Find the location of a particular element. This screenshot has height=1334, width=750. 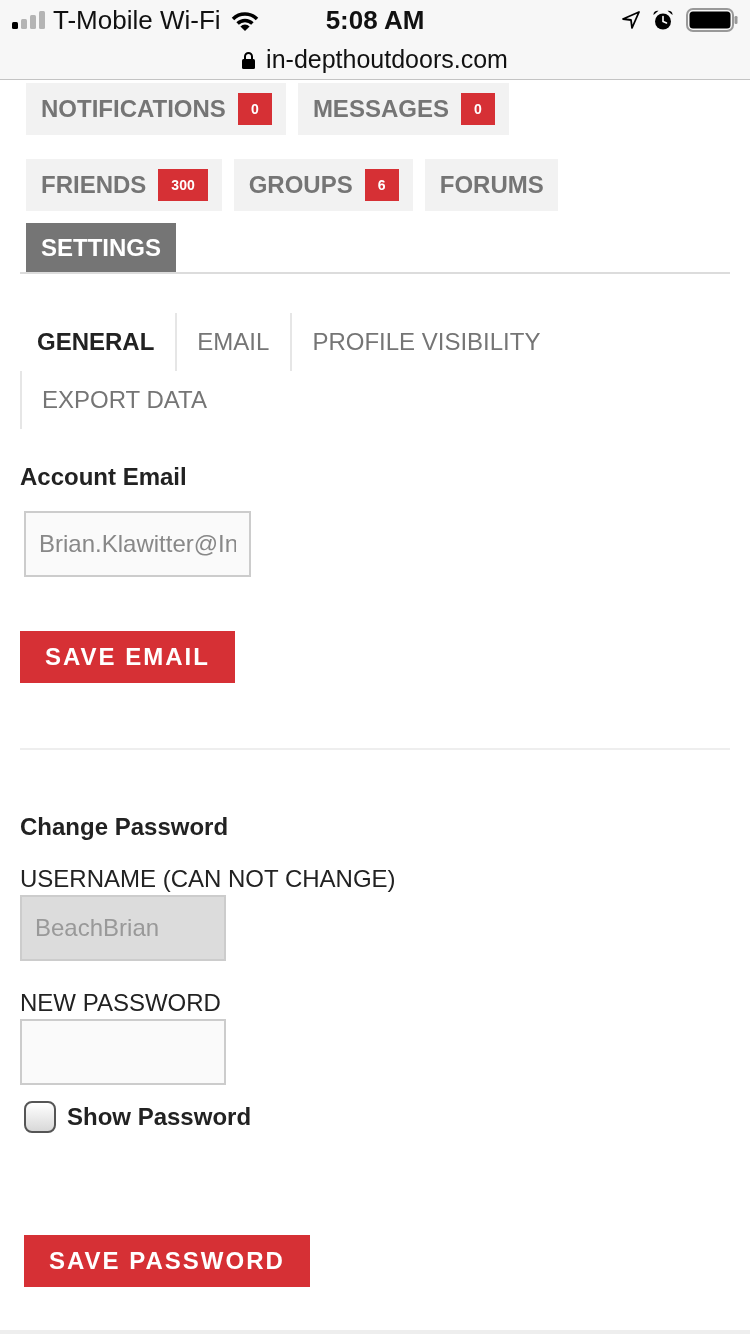

subnav-link: GENERAL is located at coordinates (98, 342).